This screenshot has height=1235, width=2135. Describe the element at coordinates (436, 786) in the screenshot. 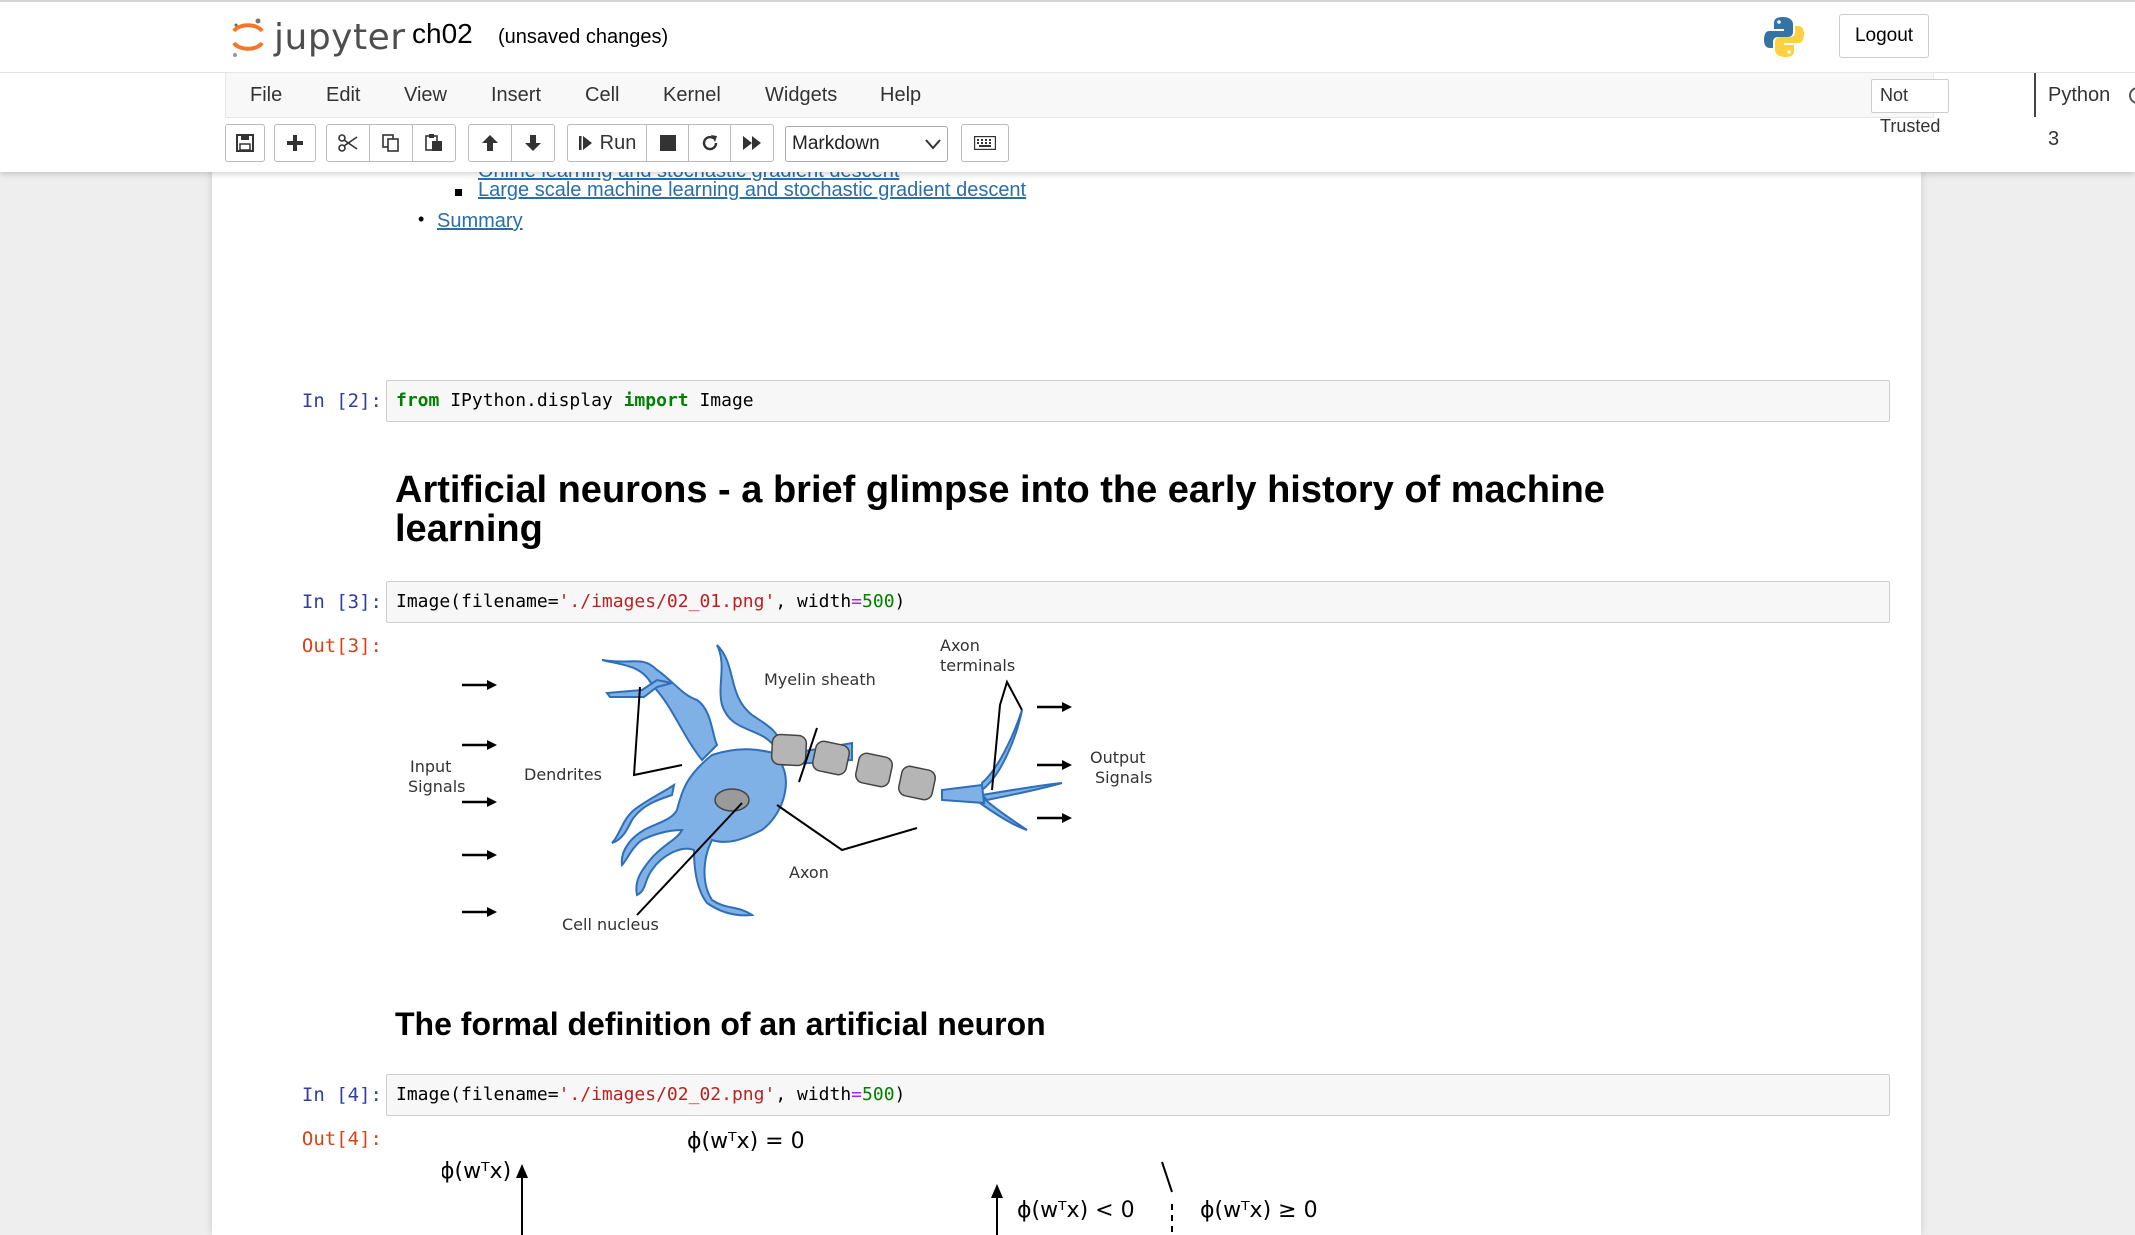

I see `label-signals-in: Signals` at that location.